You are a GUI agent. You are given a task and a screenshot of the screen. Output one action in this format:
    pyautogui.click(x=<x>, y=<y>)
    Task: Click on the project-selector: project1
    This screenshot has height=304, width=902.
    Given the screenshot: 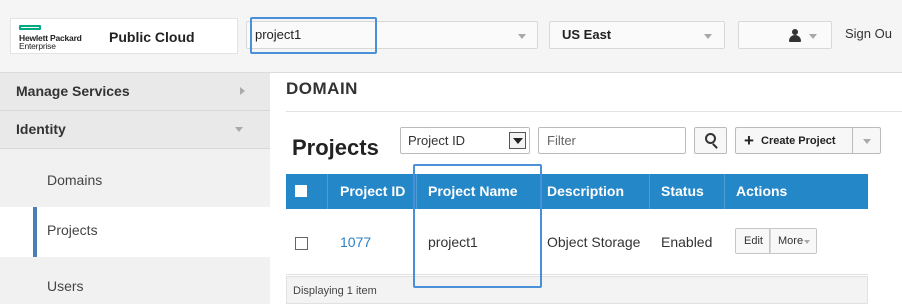 What is the action you would take?
    pyautogui.click(x=392, y=35)
    